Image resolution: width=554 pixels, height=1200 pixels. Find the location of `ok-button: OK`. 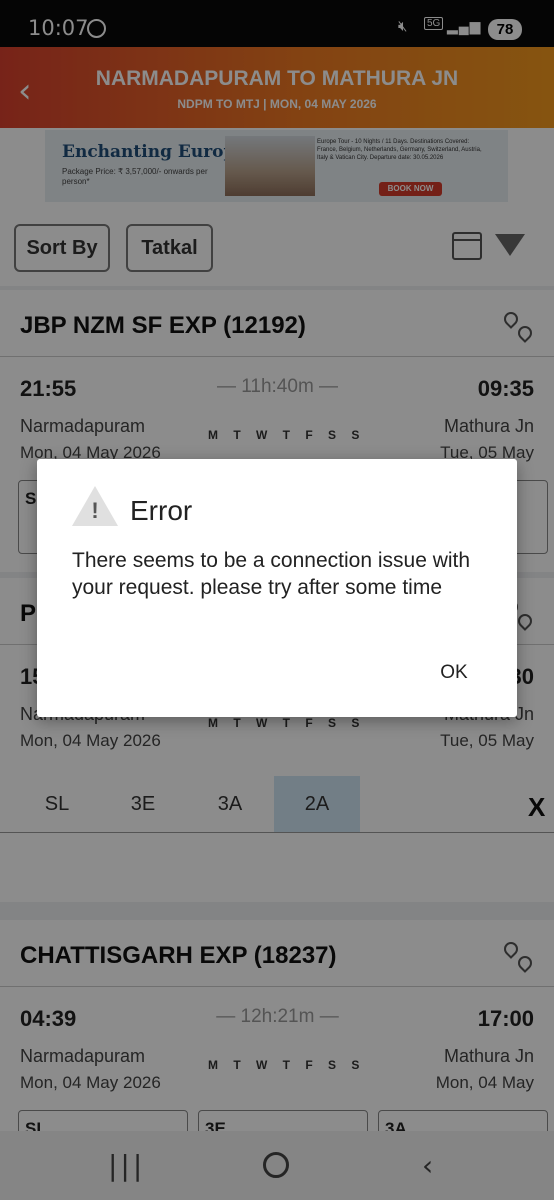

ok-button: OK is located at coordinates (454, 673).